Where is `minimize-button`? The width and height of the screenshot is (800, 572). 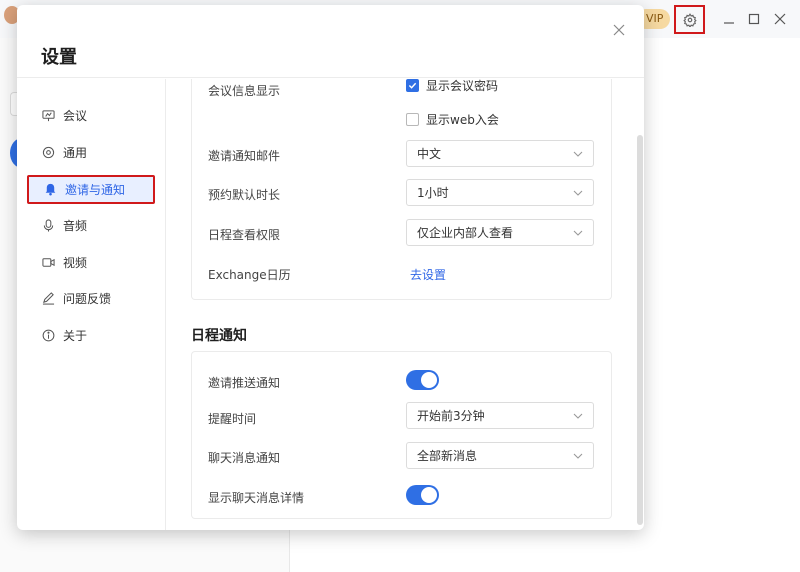 minimize-button is located at coordinates (729, 19).